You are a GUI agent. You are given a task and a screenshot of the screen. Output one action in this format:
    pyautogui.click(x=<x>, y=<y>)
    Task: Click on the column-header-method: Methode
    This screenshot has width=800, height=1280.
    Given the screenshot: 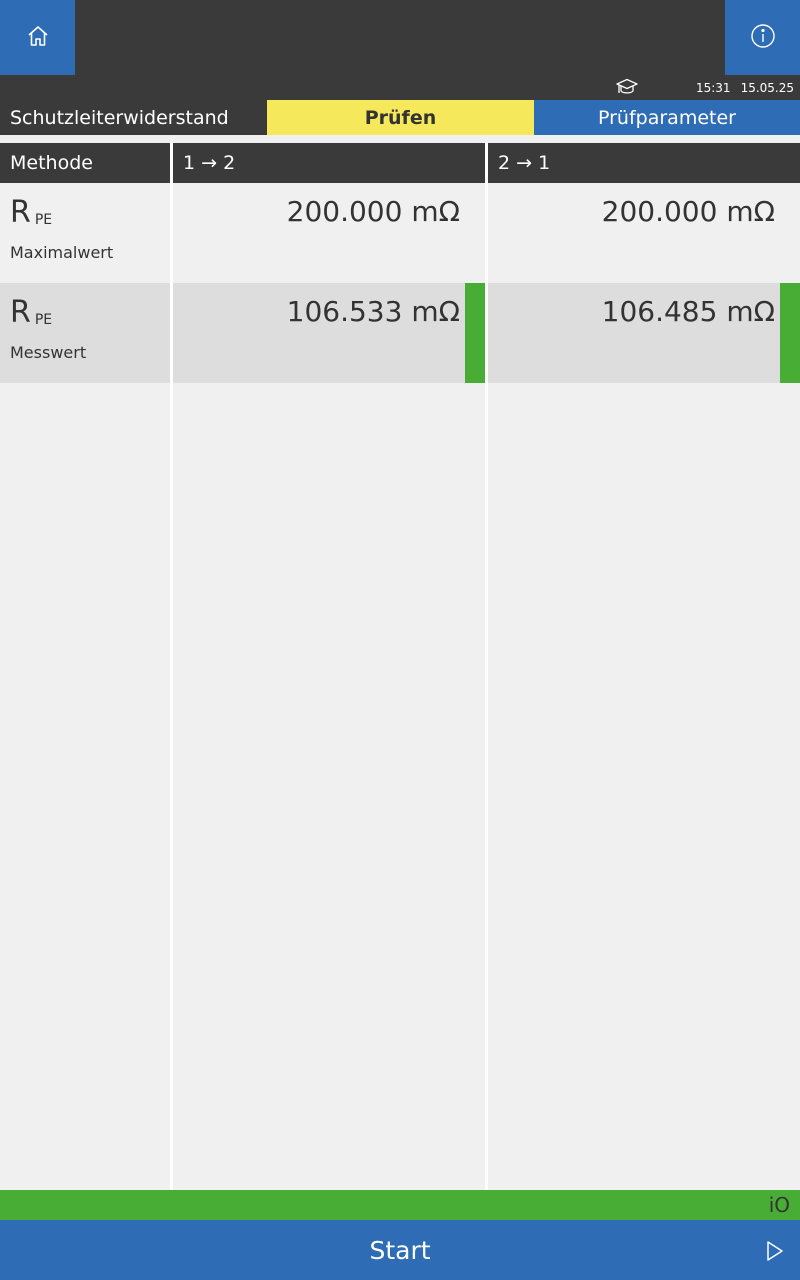 What is the action you would take?
    pyautogui.click(x=85, y=163)
    